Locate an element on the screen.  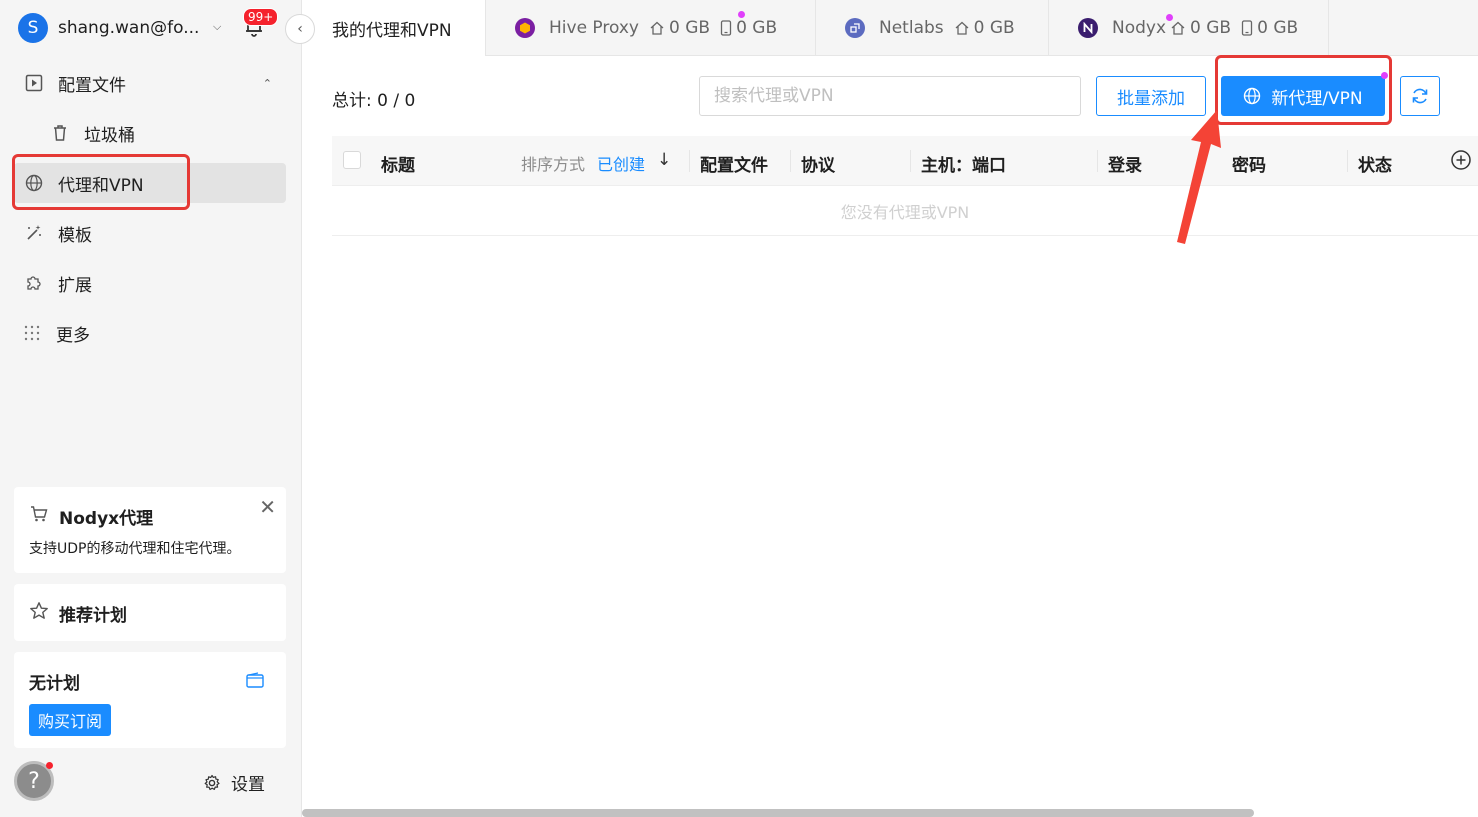
sort-label: 排序方式 is located at coordinates (553, 164).